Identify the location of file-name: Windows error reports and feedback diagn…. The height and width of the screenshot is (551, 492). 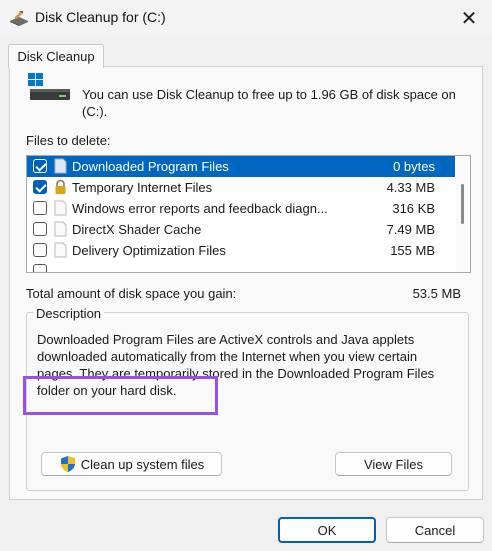
(200, 208).